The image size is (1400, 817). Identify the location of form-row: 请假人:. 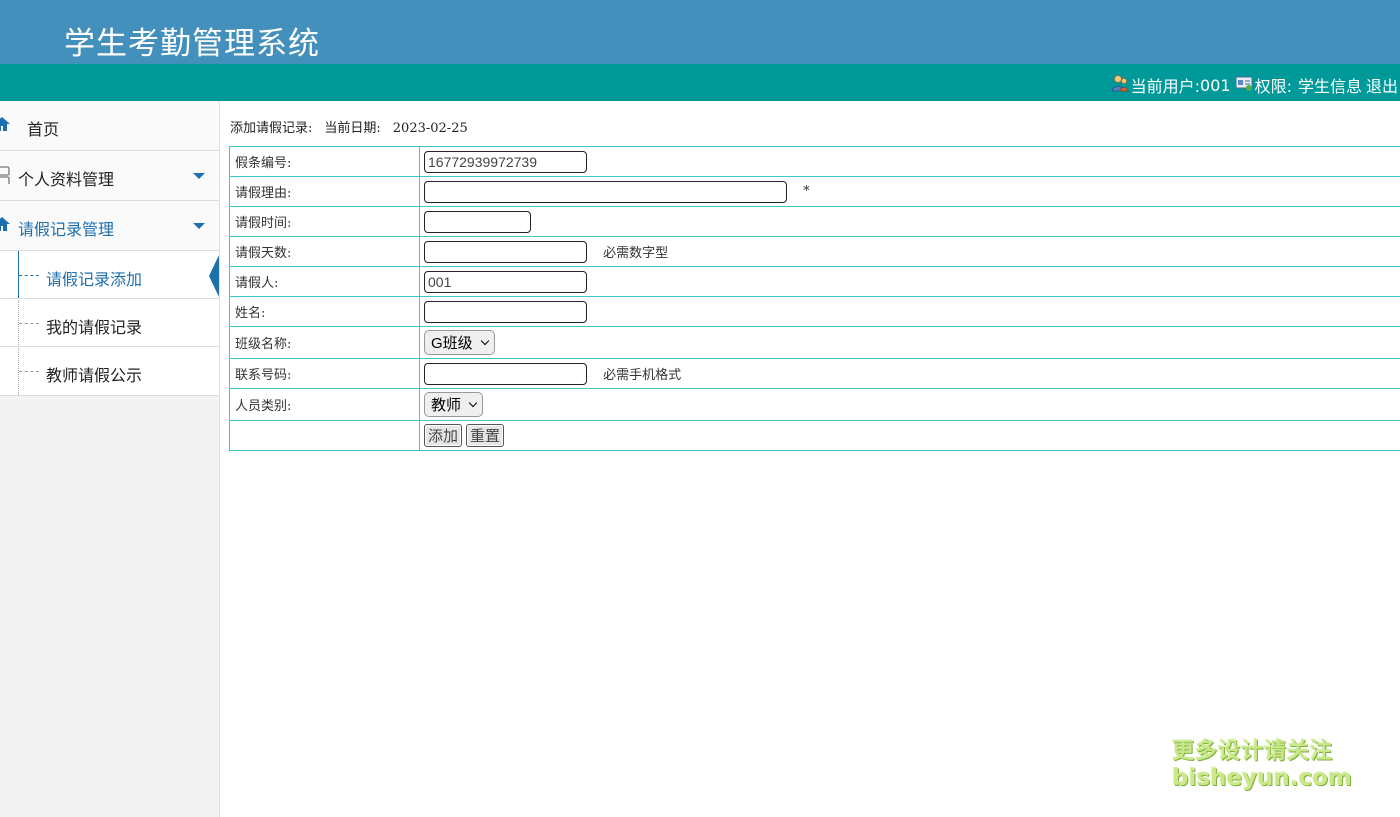
(814, 281).